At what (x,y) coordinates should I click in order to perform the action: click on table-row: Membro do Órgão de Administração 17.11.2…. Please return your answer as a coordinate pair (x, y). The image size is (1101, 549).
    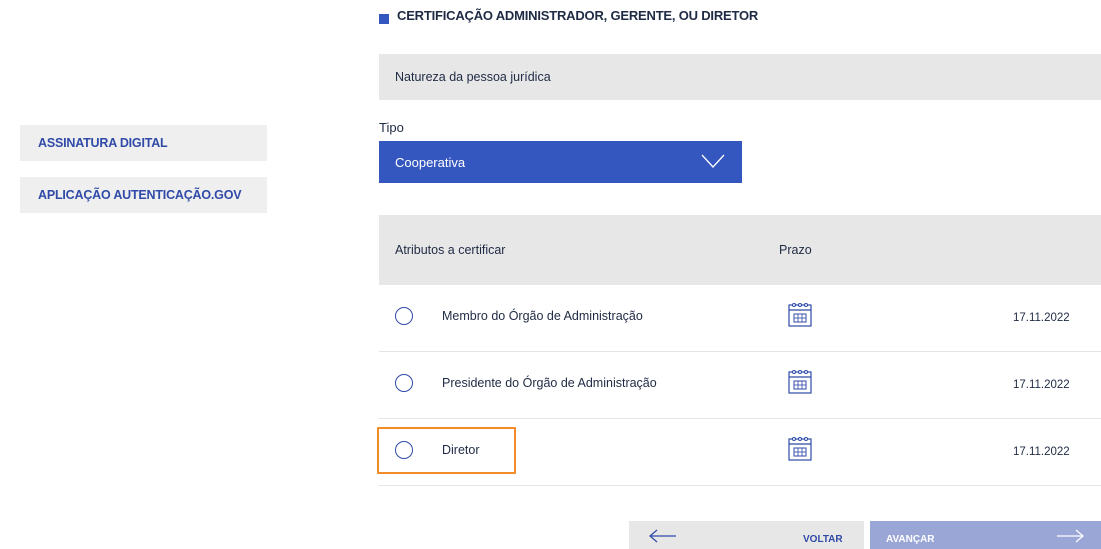
    Looking at the image, I should click on (740, 318).